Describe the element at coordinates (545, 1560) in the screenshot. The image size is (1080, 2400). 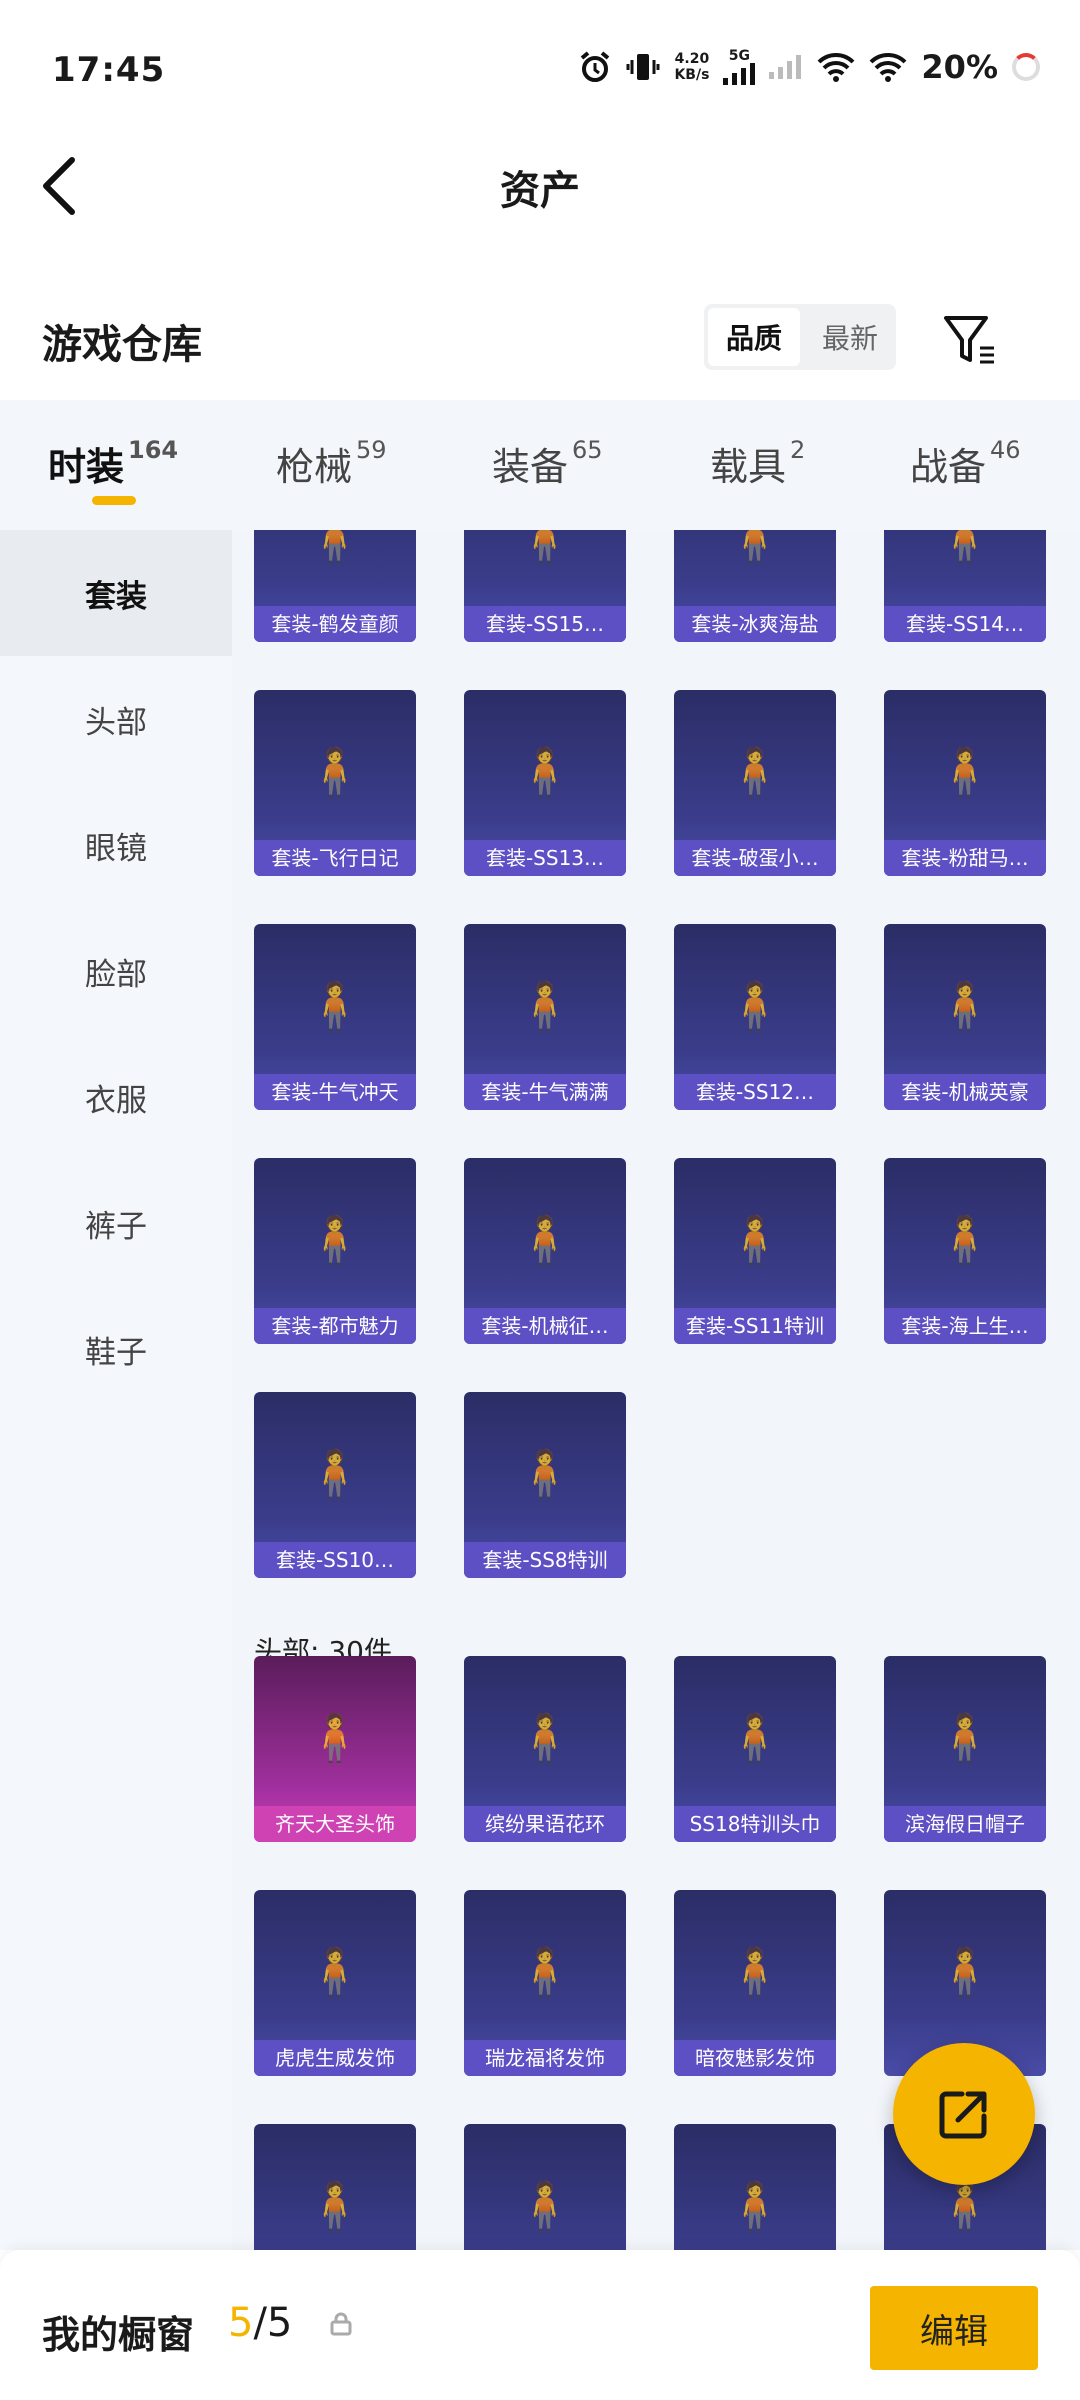
I see `item-name: 套装-SS8特训` at that location.